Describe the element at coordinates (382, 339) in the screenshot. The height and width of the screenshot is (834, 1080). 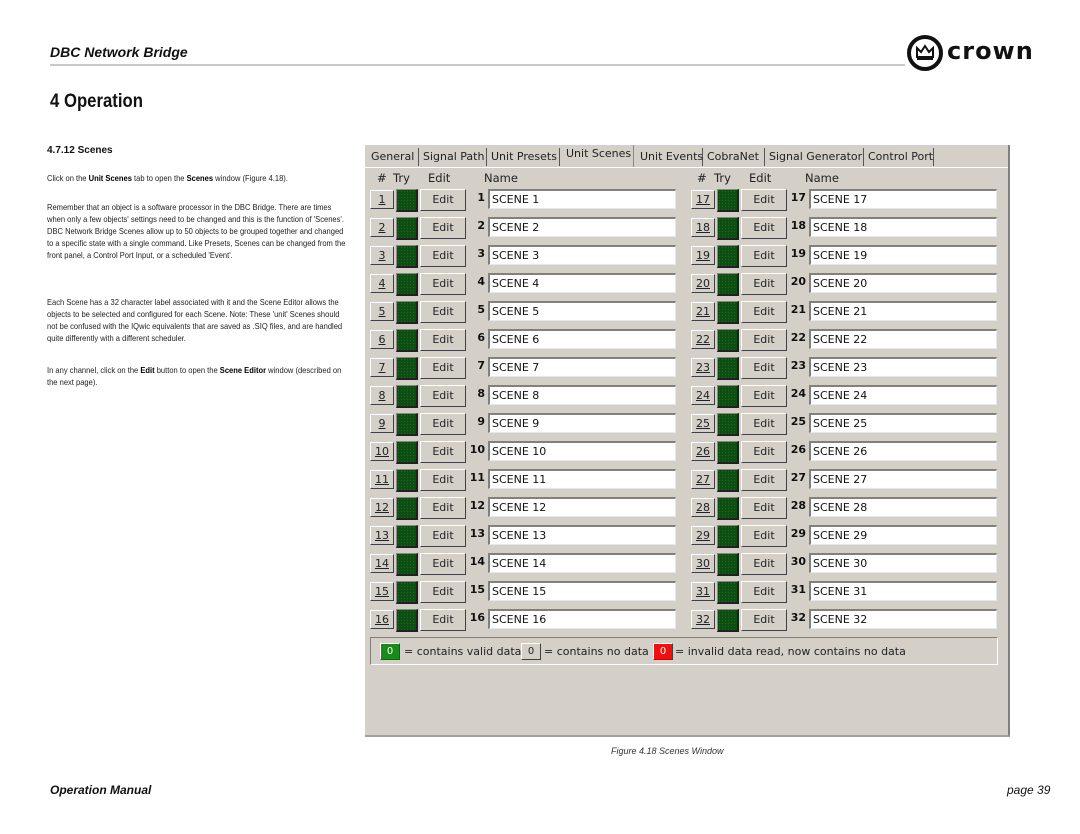
I see `scene-number-button: 6` at that location.